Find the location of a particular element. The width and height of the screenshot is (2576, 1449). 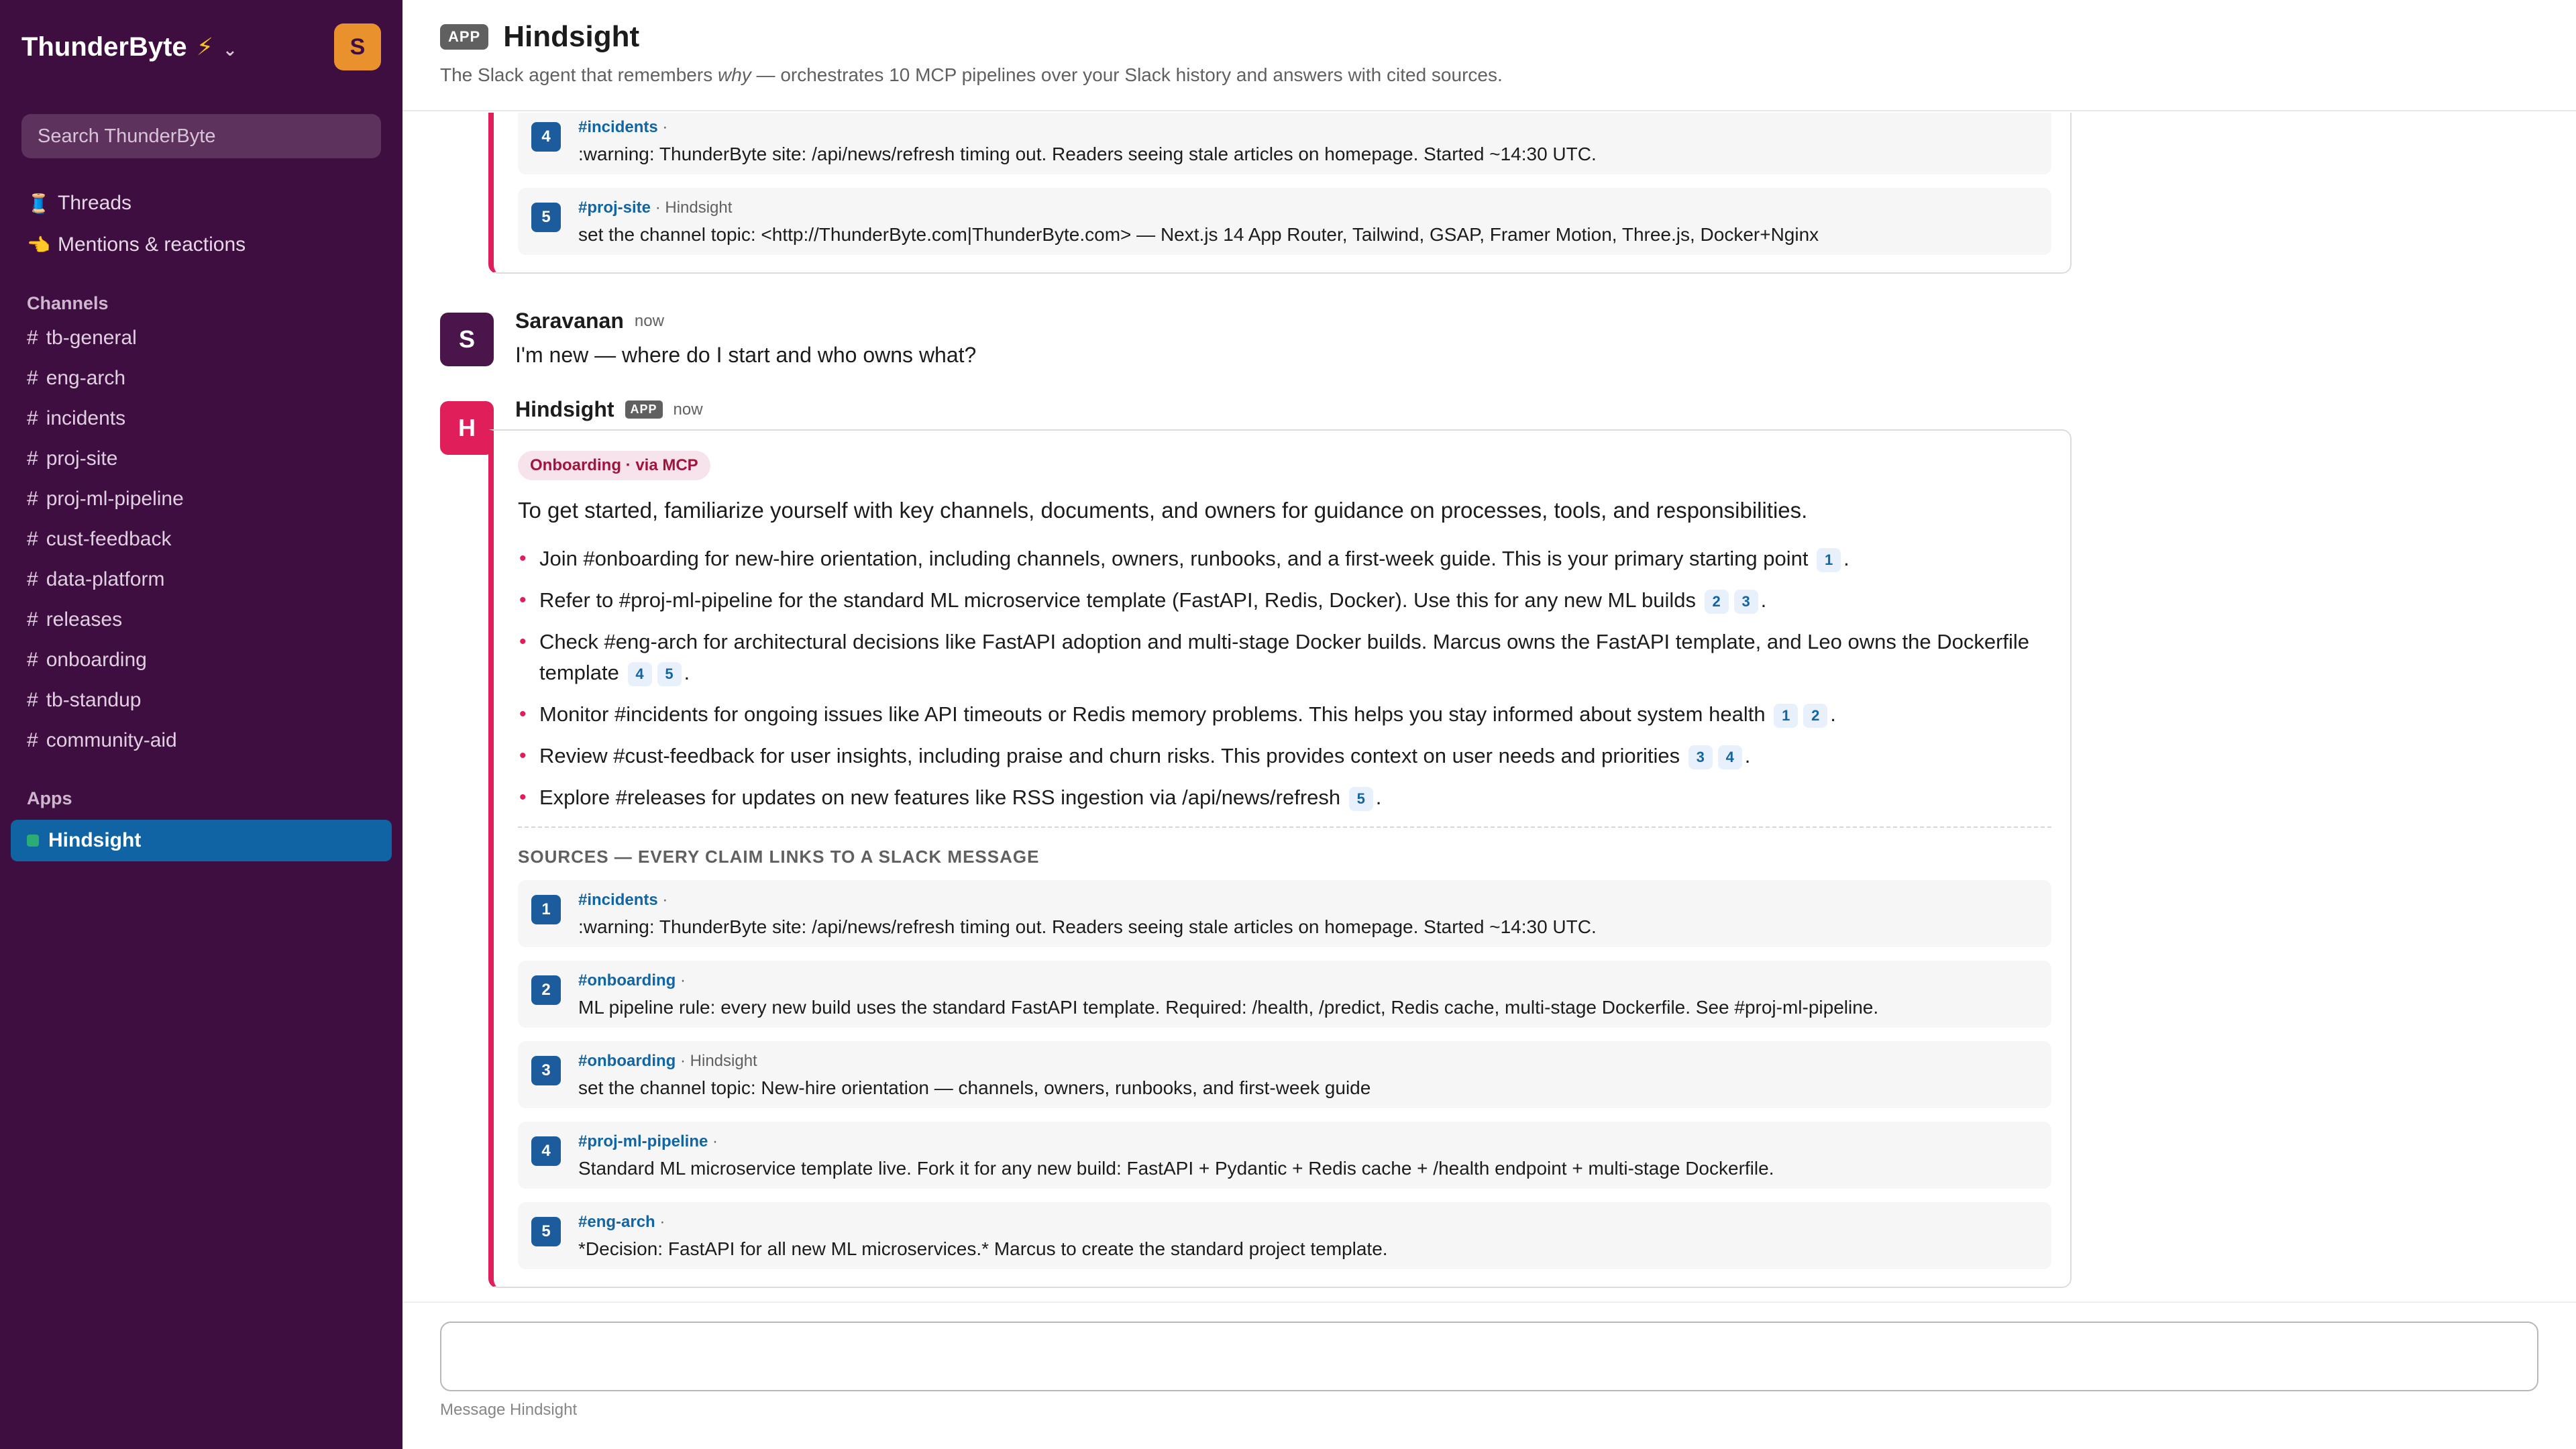

source-channel-link: #eng-arch is located at coordinates (616, 1222).